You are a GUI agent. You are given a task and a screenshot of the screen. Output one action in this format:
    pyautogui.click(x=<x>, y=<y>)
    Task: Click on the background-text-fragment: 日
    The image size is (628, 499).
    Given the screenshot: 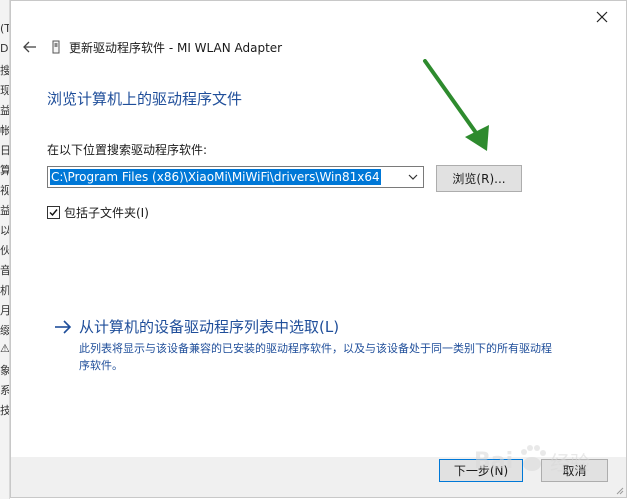 What is the action you would take?
    pyautogui.click(x=5, y=150)
    